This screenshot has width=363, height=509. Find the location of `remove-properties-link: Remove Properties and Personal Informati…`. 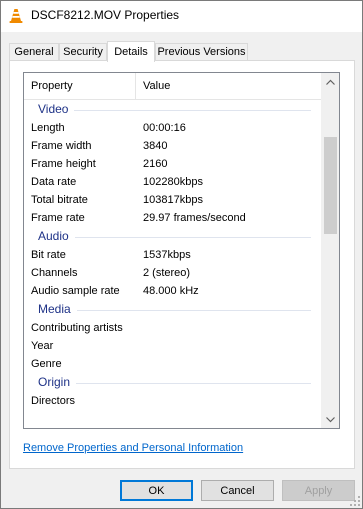

remove-properties-link: Remove Properties and Personal Informati… is located at coordinates (133, 448).